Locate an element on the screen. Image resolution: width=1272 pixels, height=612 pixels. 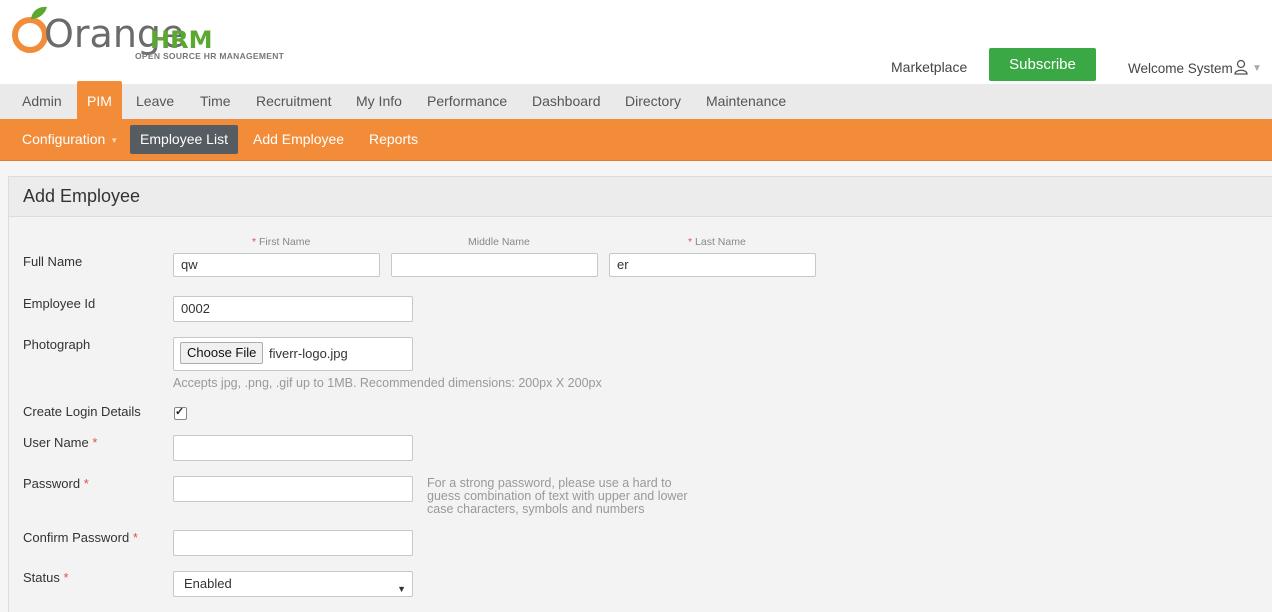
logo-tagline: OPEN SOURCE HR MANAGEMENT is located at coordinates (210, 56).